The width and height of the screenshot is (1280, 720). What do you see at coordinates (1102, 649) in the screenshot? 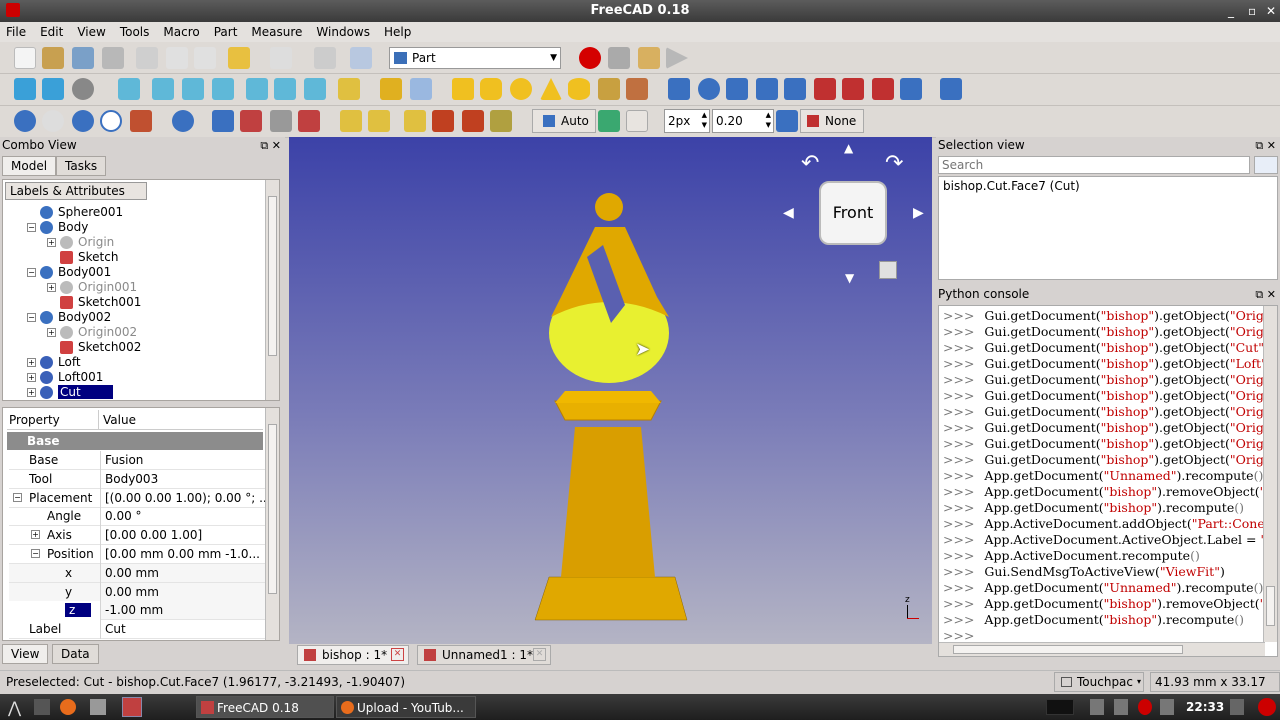
I see `console-hscrollbar` at bounding box center [1102, 649].